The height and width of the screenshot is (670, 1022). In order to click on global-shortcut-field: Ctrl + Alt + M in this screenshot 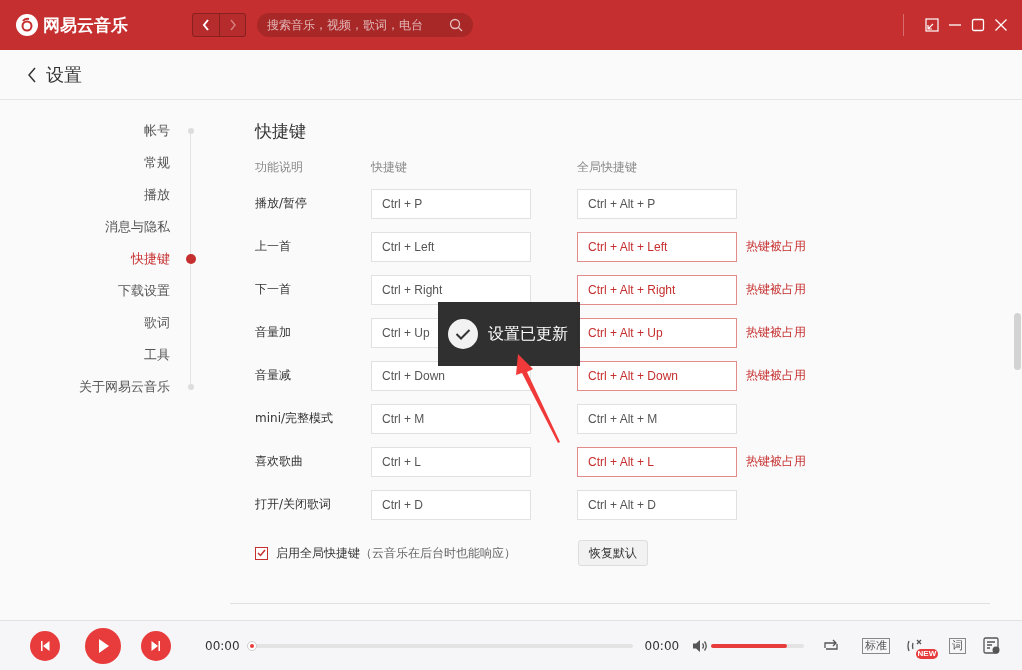, I will do `click(657, 418)`.